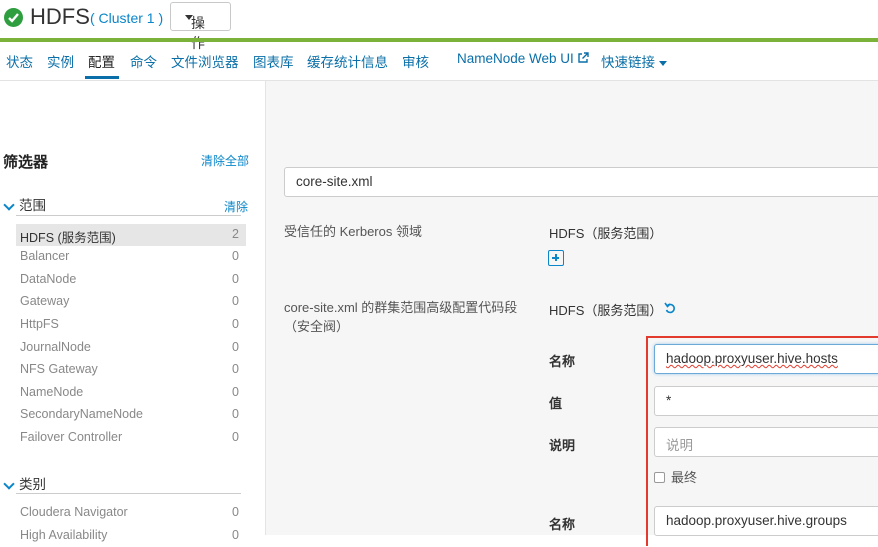  Describe the element at coordinates (68, 238) in the screenshot. I see `filter-item-label: HDFS (服务范围)` at that location.